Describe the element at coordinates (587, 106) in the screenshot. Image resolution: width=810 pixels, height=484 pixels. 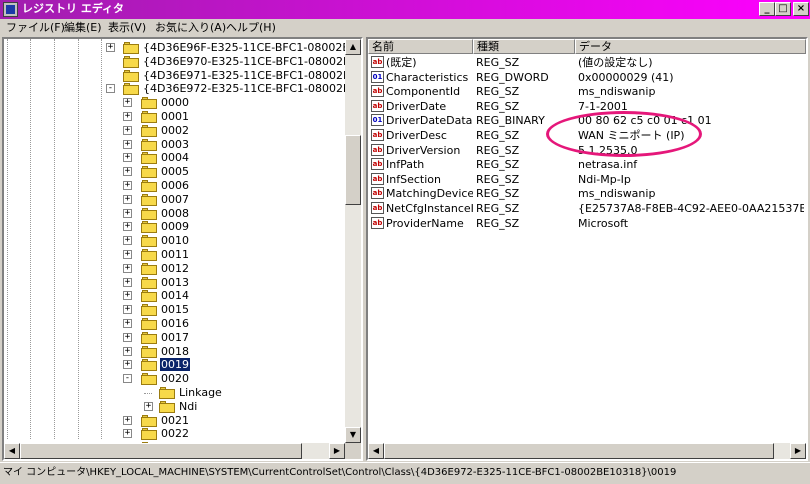
I see `value-row: ab DriverDate REG_SZ 7-1-2001` at that location.